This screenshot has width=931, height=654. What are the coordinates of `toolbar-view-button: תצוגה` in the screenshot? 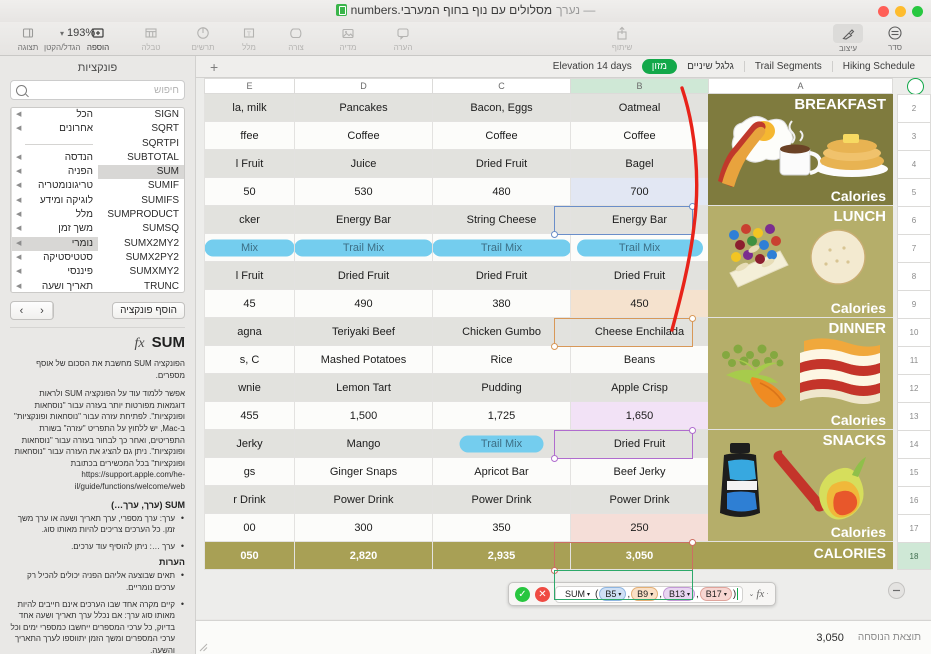 It's located at (28, 38).